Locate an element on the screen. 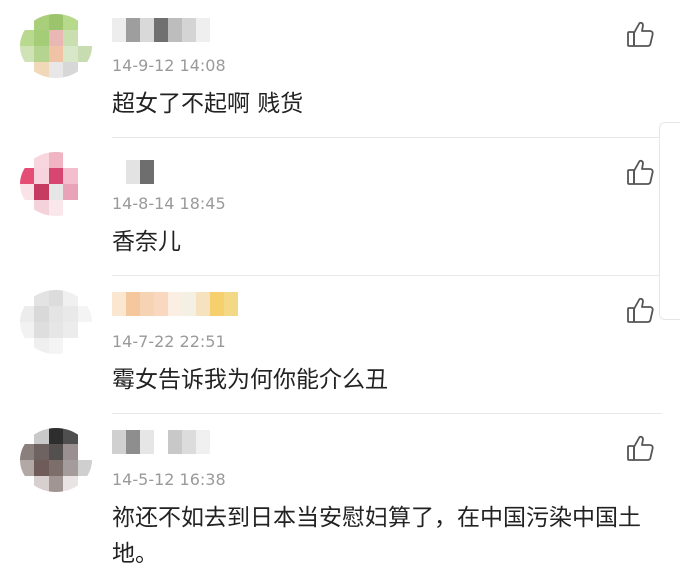  avatar is located at coordinates (56, 460).